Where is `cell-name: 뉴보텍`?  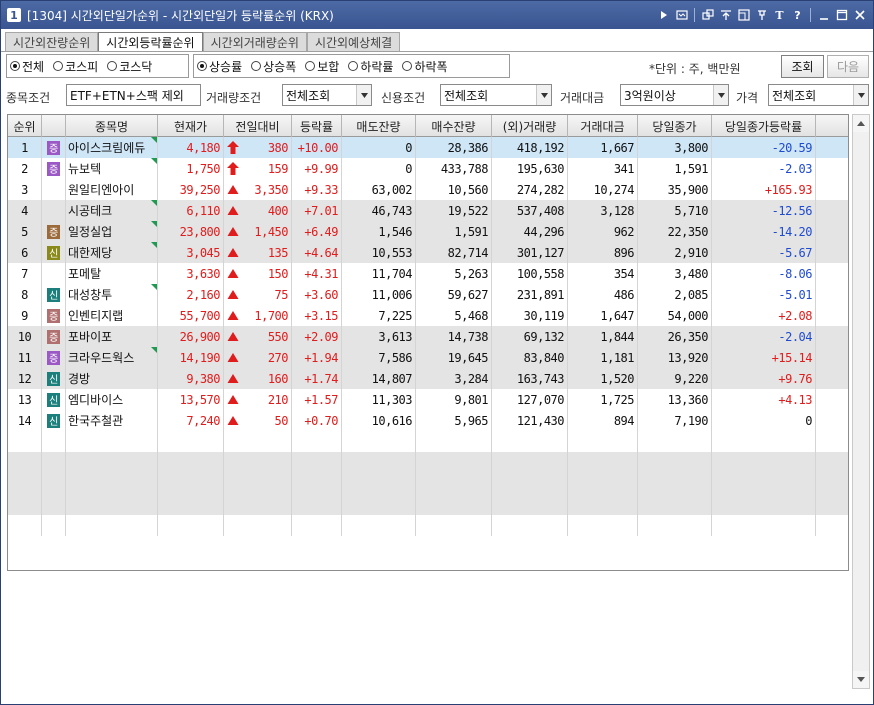
cell-name: 뉴보텍 is located at coordinates (112, 168).